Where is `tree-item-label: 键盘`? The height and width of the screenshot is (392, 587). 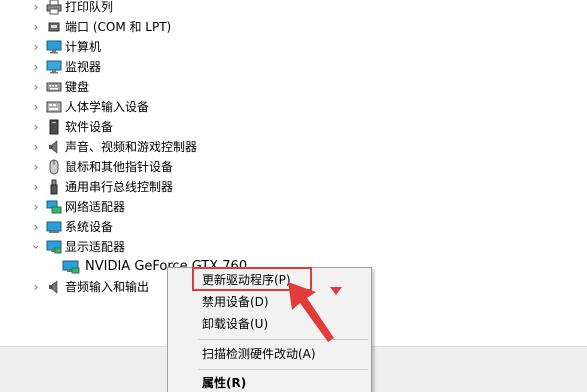 tree-item-label: 键盘 is located at coordinates (77, 87).